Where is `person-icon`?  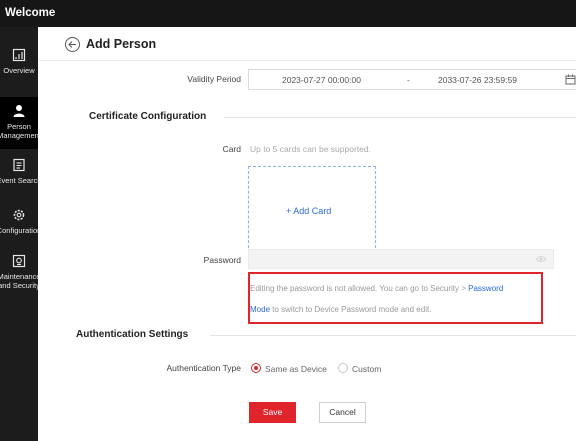
person-icon is located at coordinates (19, 111).